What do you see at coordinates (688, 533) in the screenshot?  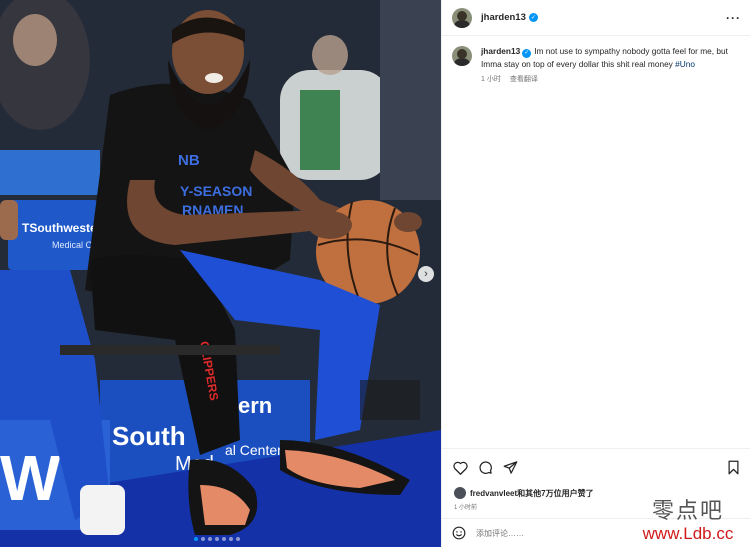 I see `watermark-url: www.Ldb.cc` at bounding box center [688, 533].